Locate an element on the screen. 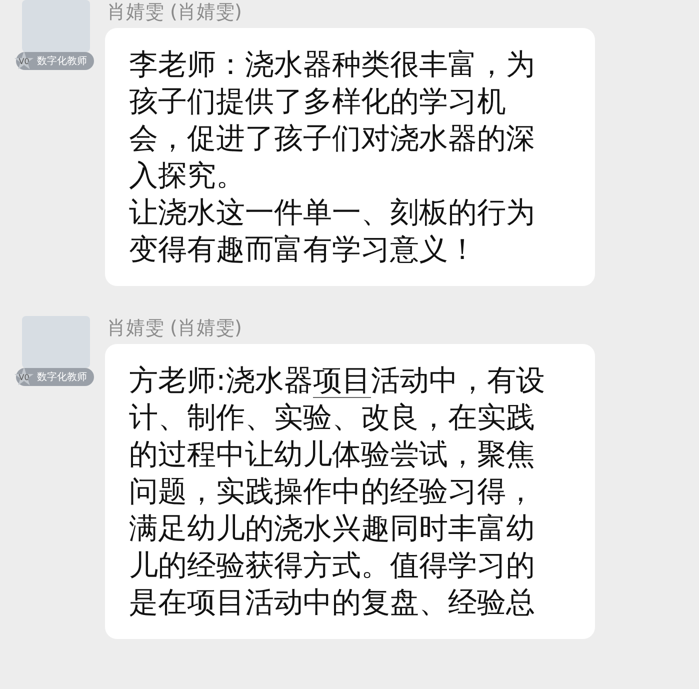  message-text: 李老师：浇水器种类很丰富，为孩子们提供了多样化的学习机会，促进了孩子们对浇水器的深入探究。 is located at coordinates (332, 120).